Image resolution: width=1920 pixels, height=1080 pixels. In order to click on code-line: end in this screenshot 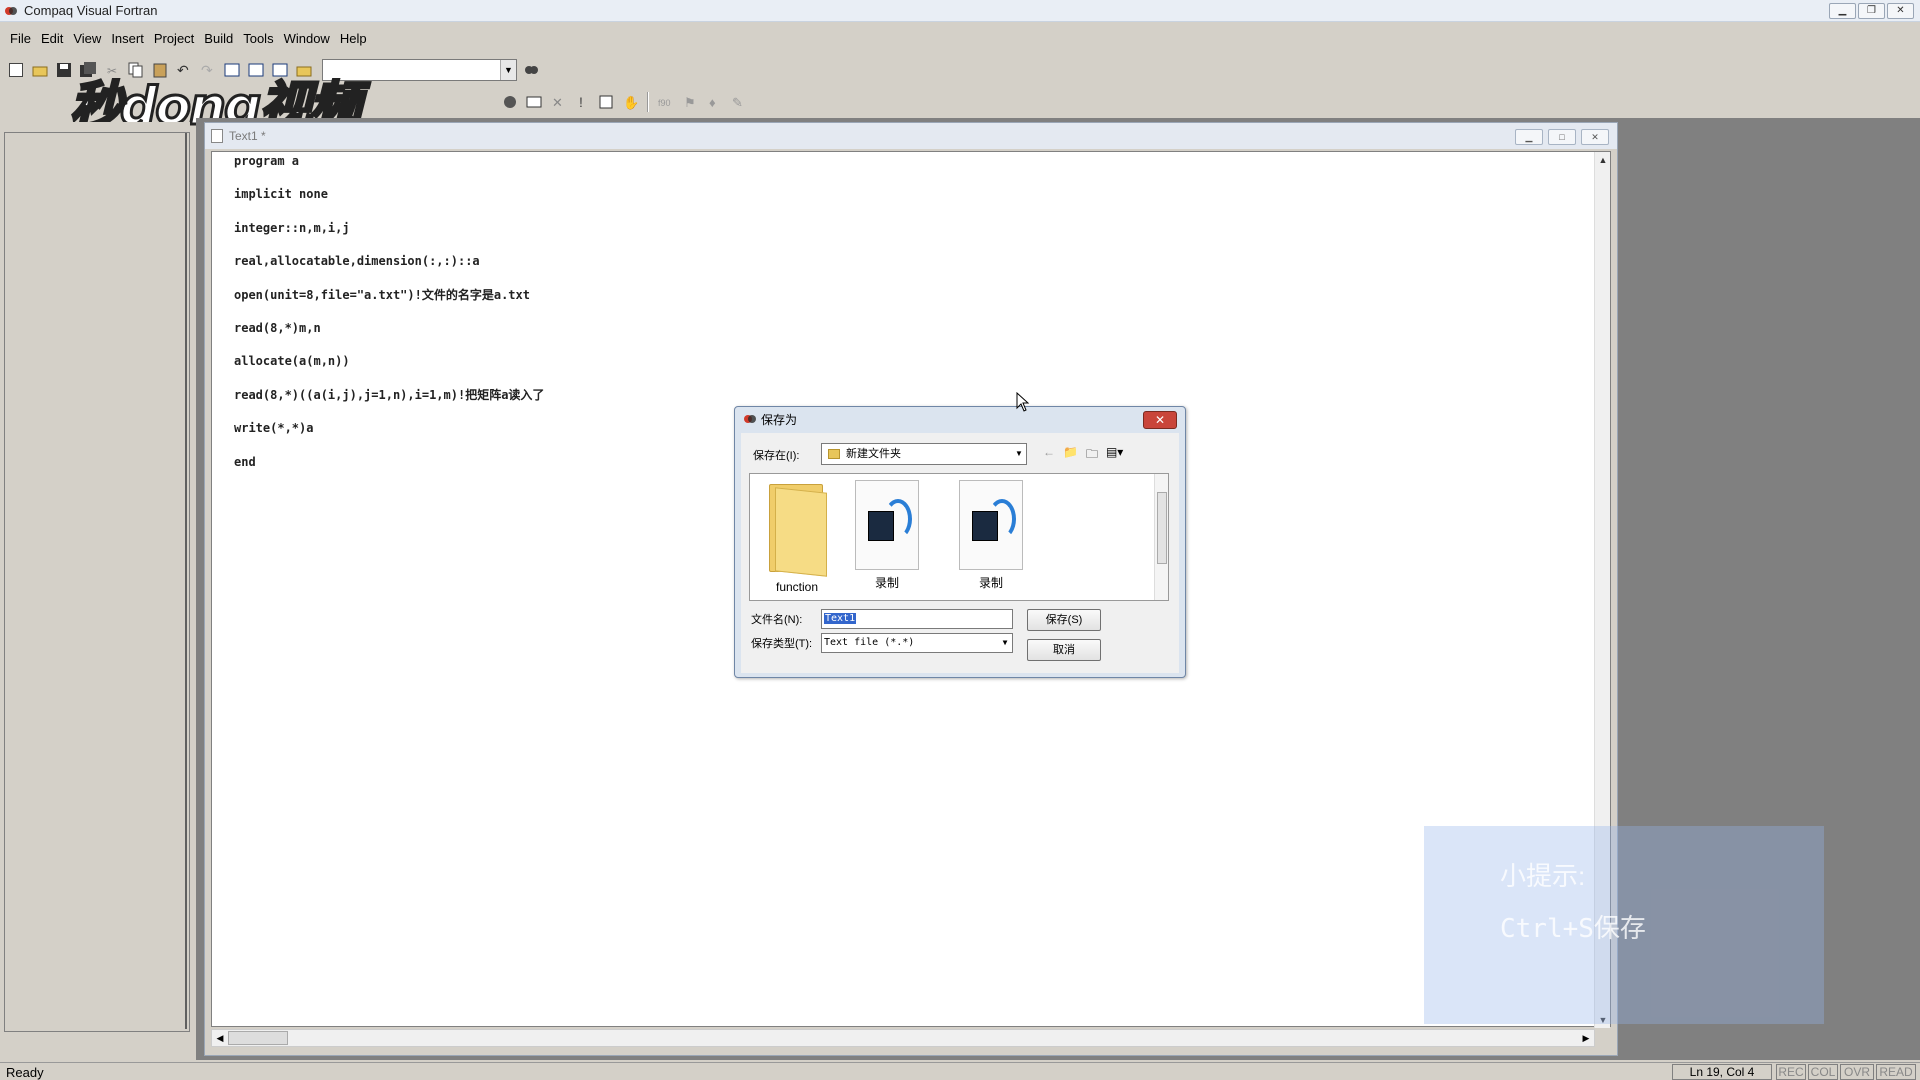, I will do `click(245, 461)`.